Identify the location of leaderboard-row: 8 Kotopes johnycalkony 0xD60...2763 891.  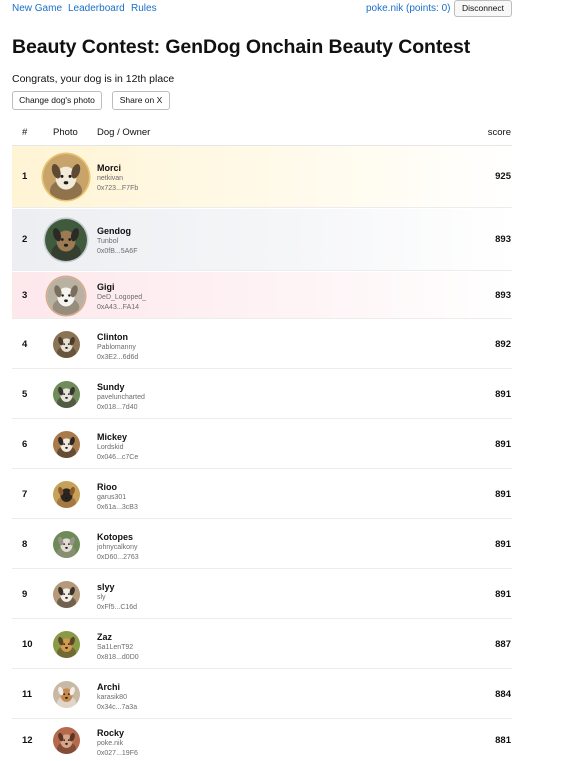
(262, 544).